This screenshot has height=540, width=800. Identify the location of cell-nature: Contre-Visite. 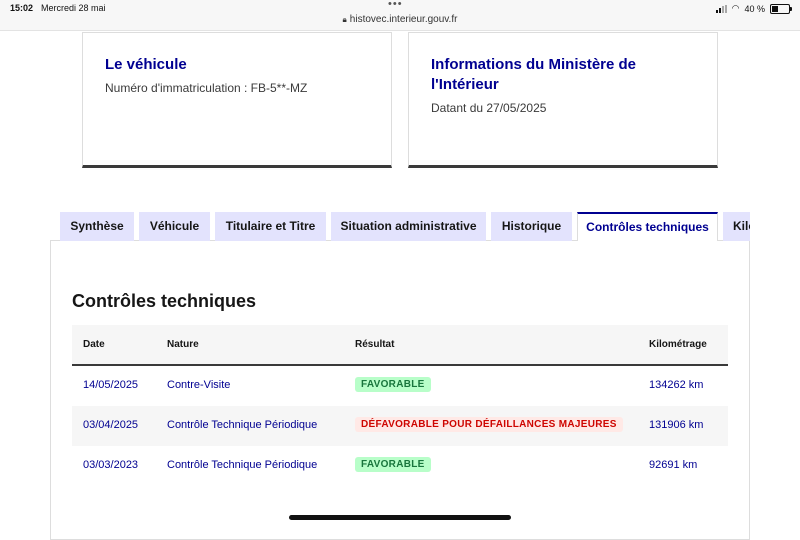
(199, 385).